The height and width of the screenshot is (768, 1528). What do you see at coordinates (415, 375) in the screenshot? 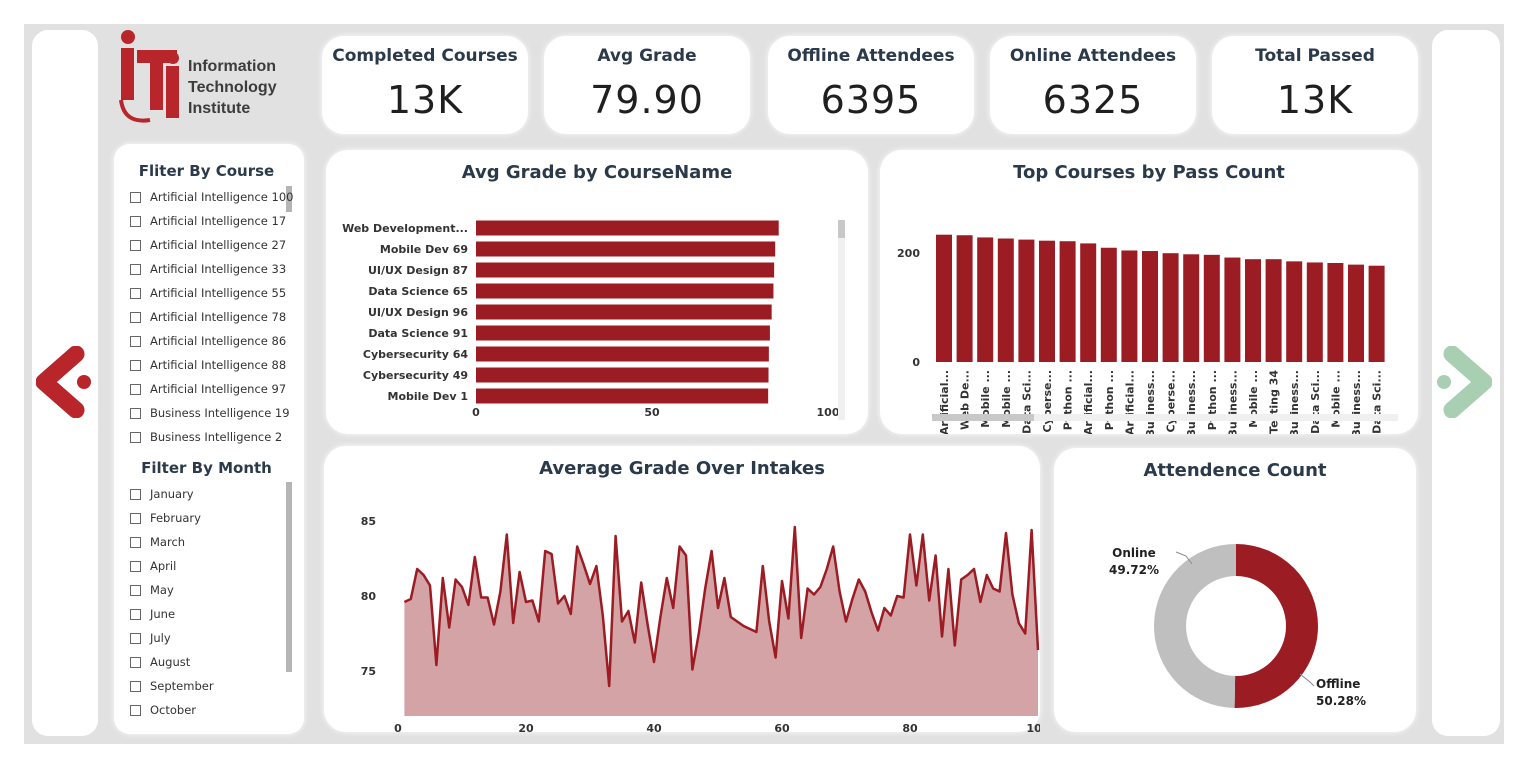
I see `course-bar-label: Cybersecurity 49` at bounding box center [415, 375].